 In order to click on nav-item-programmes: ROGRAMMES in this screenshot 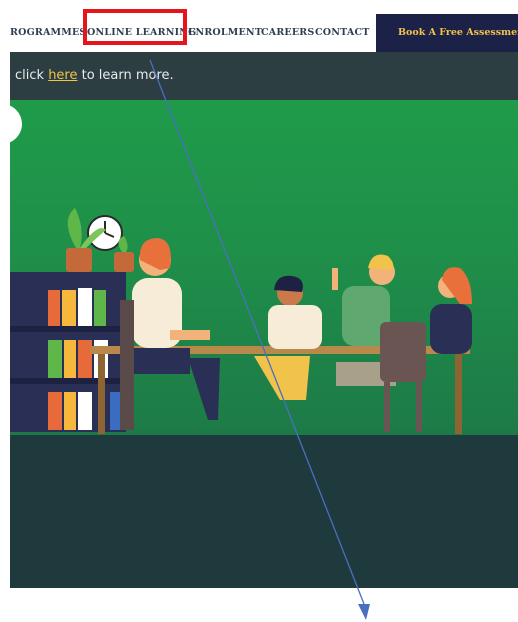, I will do `click(48, 33)`.